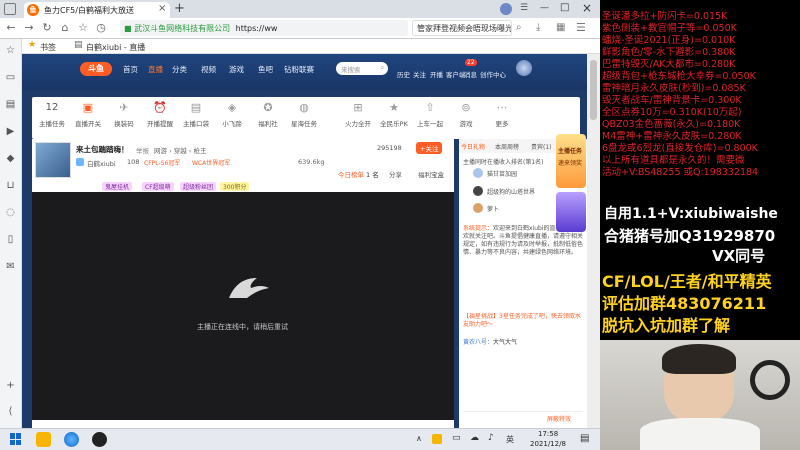 The height and width of the screenshot is (450, 800). Describe the element at coordinates (10, 77) in the screenshot. I see `book-icon: ▭` at that location.